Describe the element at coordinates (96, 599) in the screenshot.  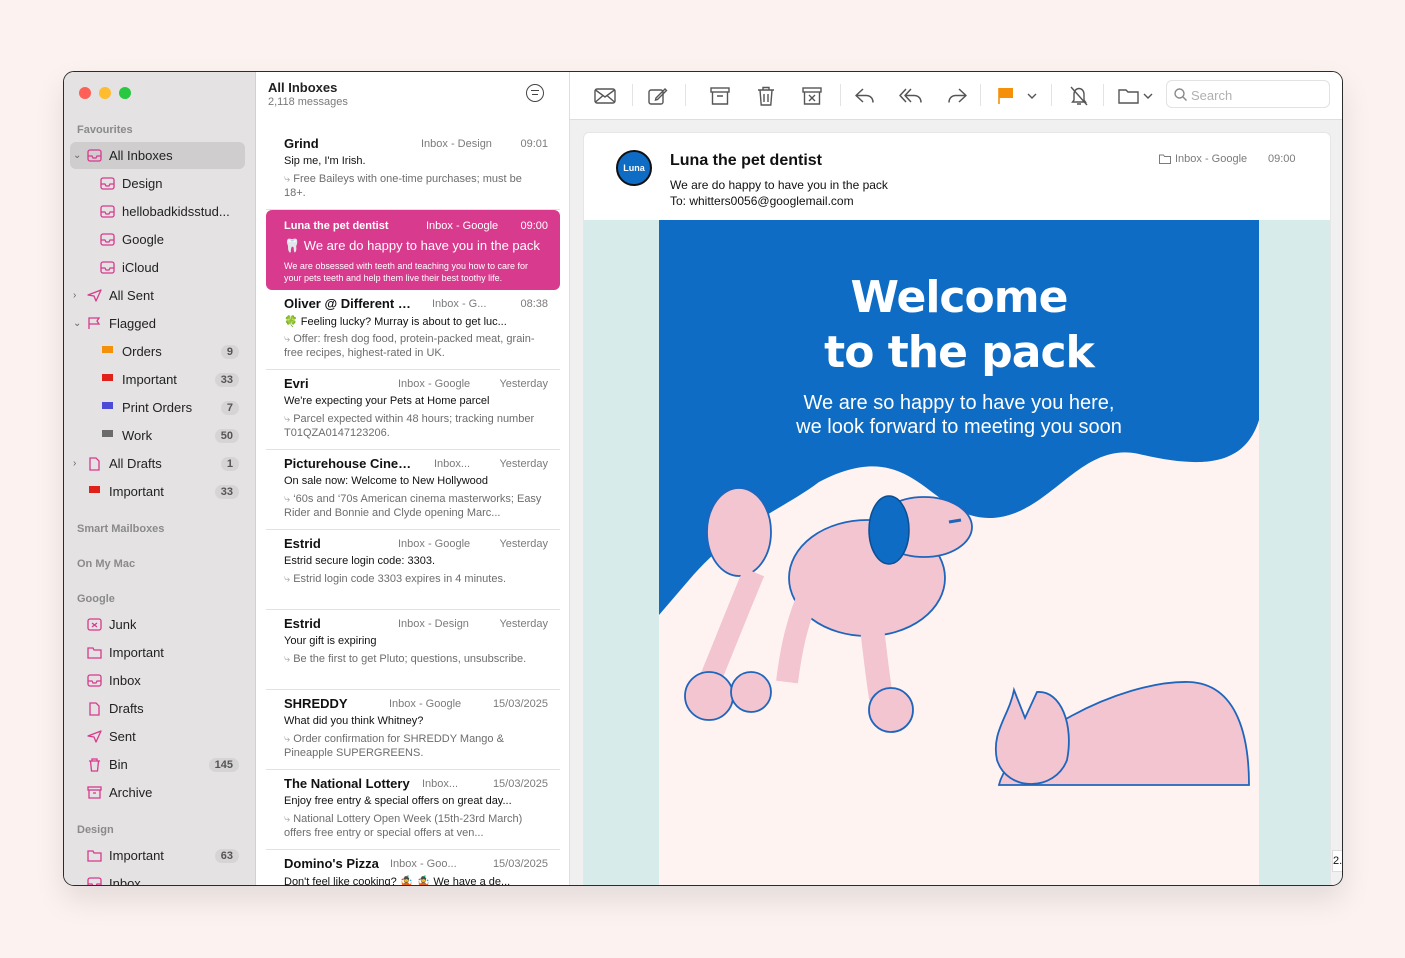
I see `section-google: Google` at that location.